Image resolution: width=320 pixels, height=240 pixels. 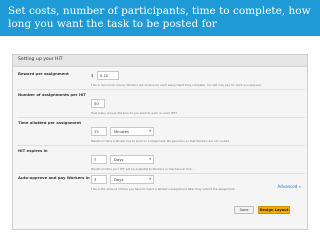 I want to click on time-allotted-label: Time allotted per assignment, so click(x=50, y=122).